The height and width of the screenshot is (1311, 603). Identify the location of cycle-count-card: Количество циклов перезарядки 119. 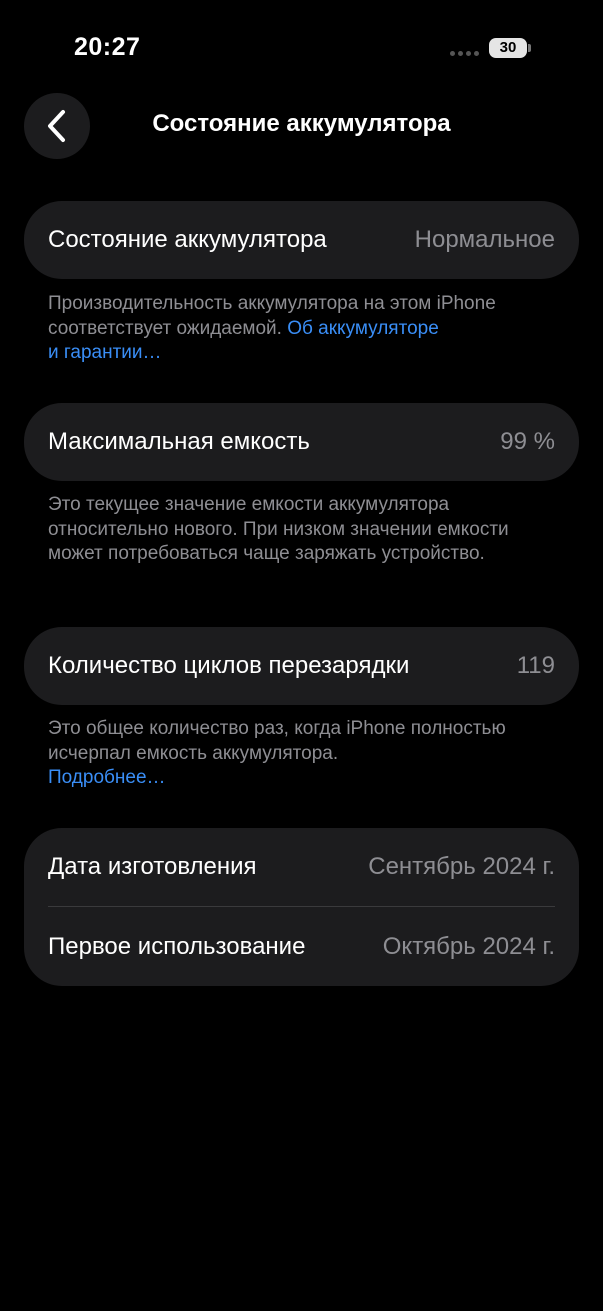
(301, 666).